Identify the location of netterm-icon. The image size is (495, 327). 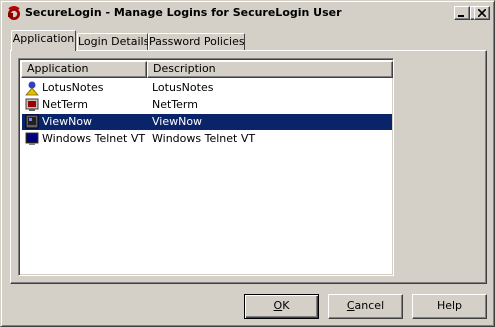
(32, 105).